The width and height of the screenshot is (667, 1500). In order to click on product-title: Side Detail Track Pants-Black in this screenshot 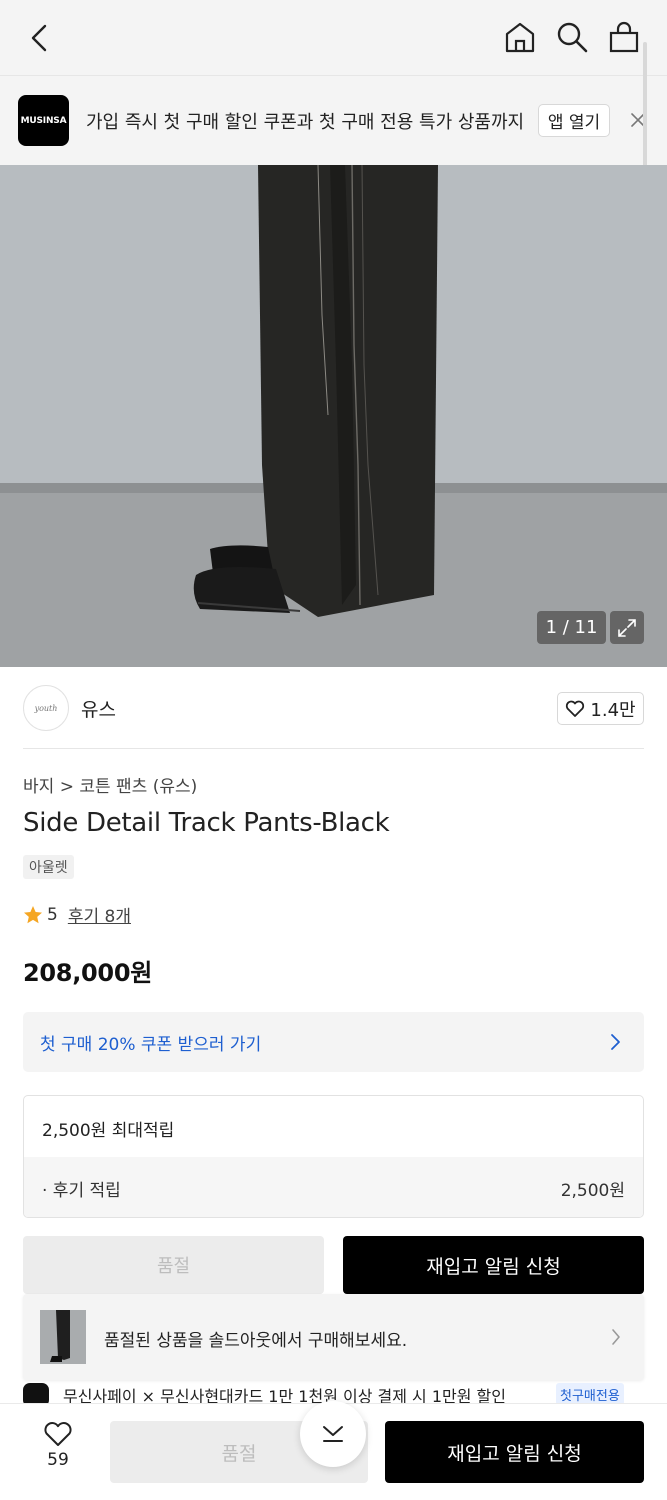, I will do `click(206, 823)`.